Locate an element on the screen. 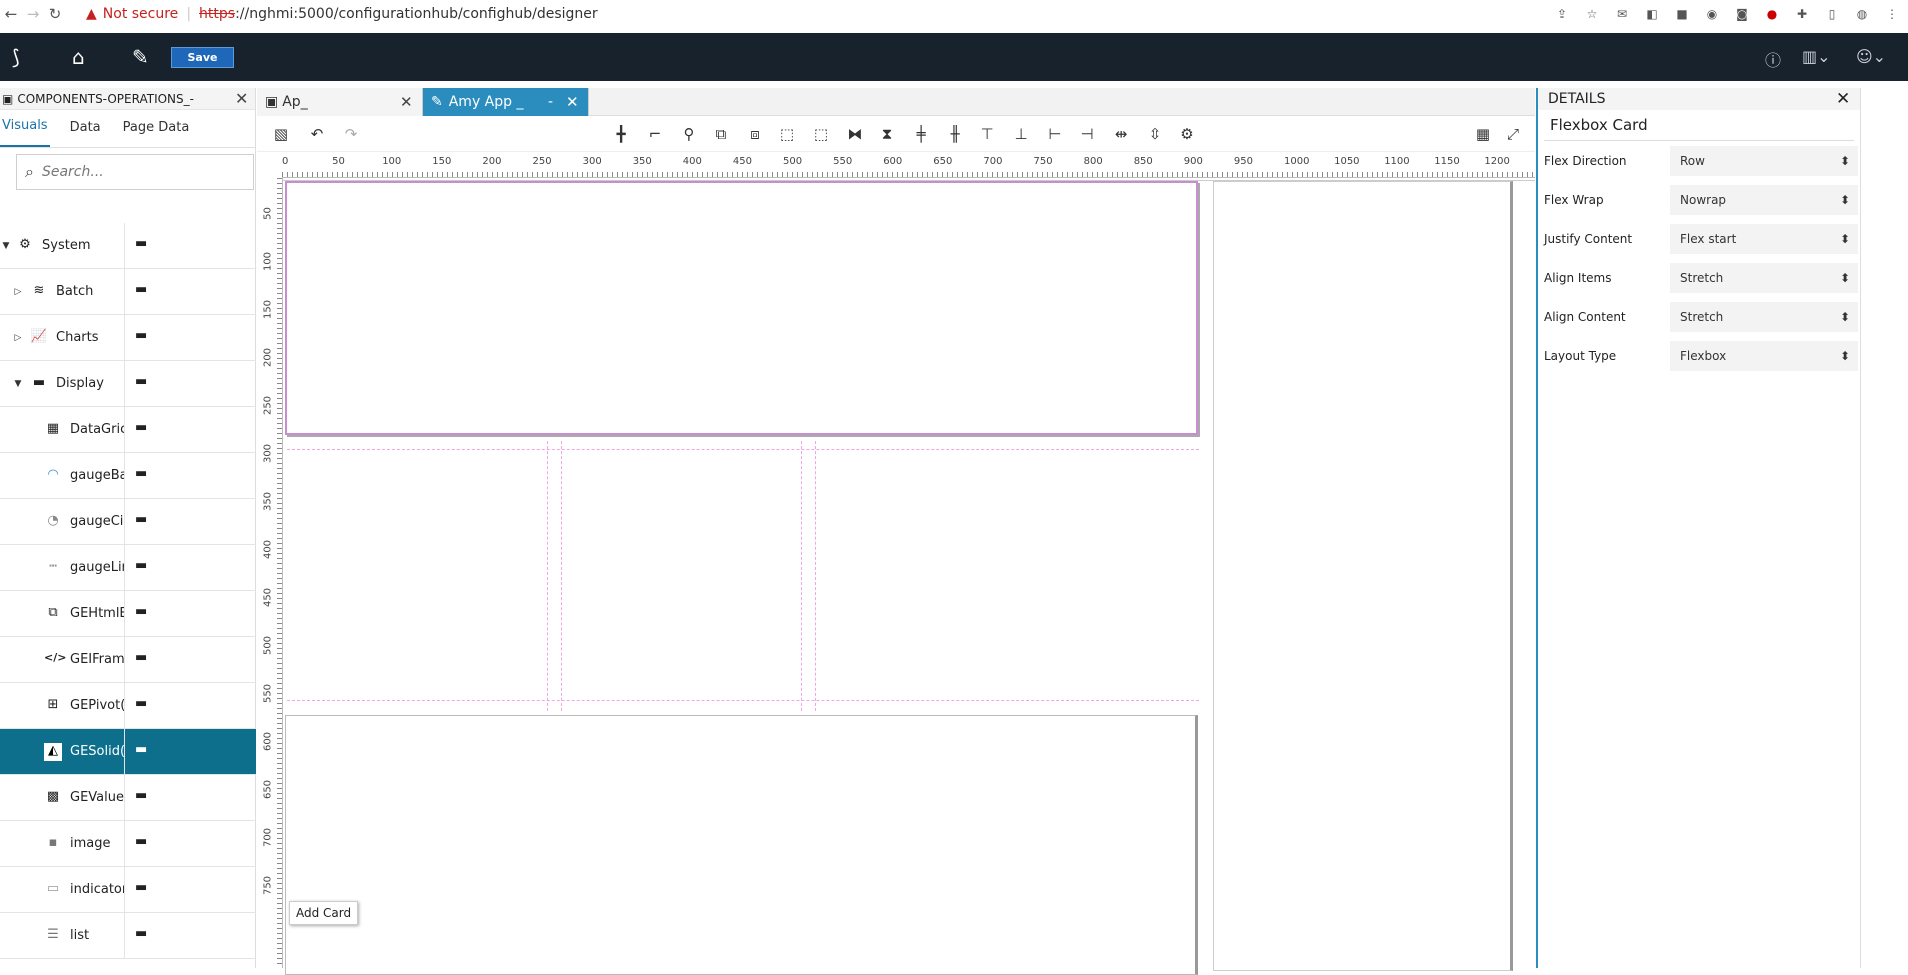  send-backward-icon: ⧈ is located at coordinates (755, 134).